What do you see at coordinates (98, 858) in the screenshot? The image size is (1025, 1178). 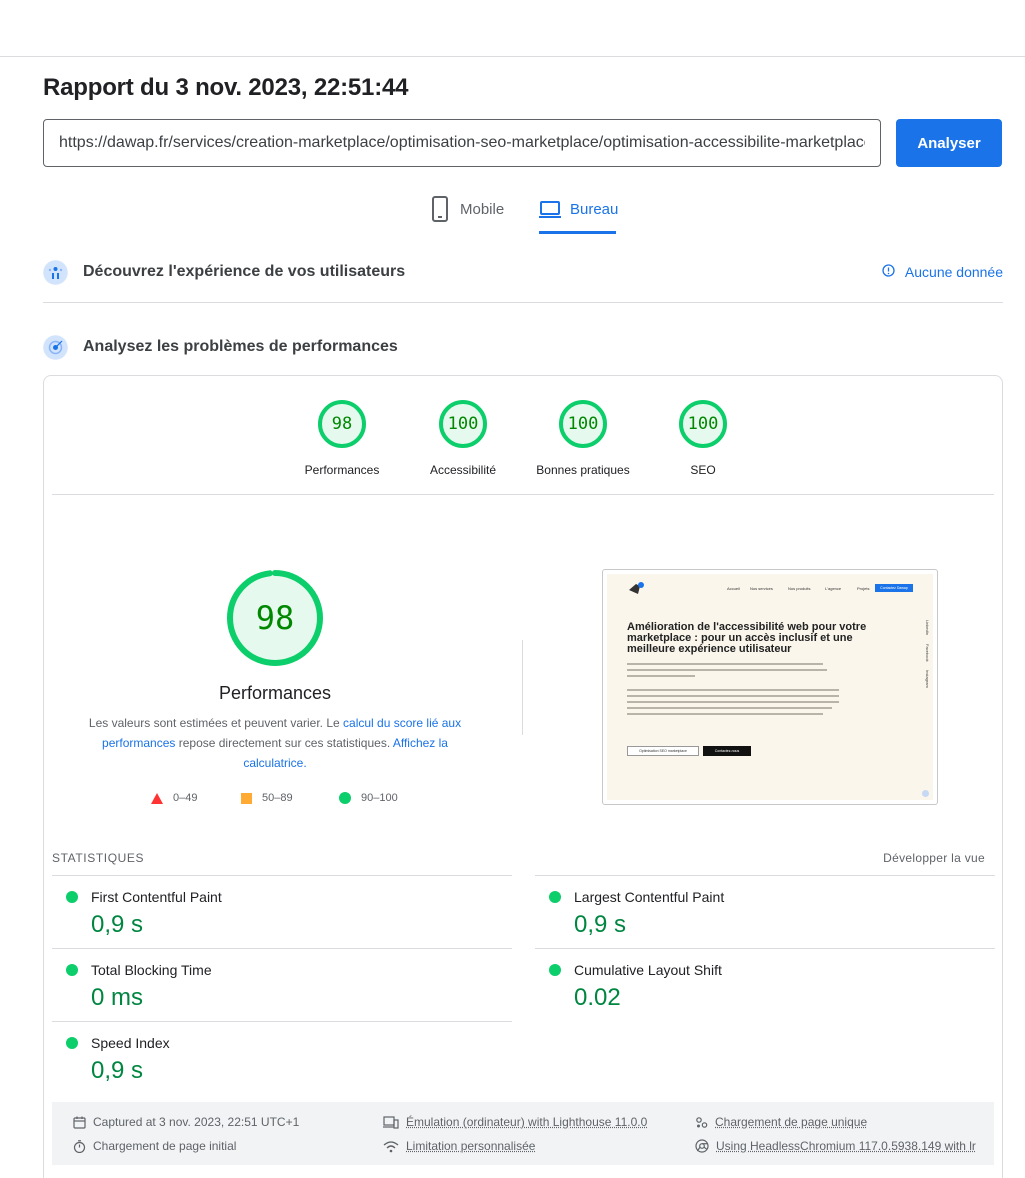 I see `metrics-title: STATISTIQUES` at bounding box center [98, 858].